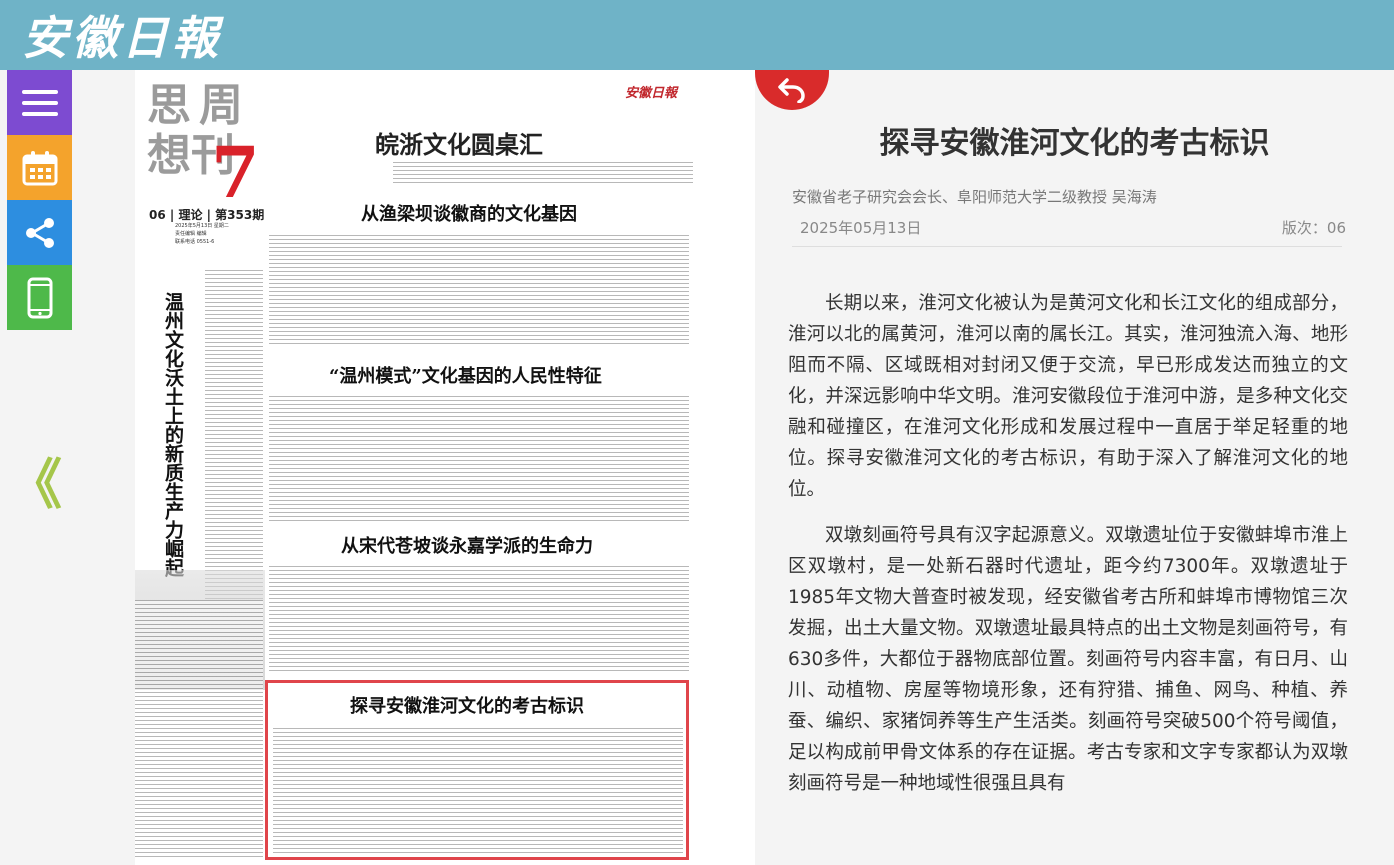  Describe the element at coordinates (467, 545) in the screenshot. I see `headline-3: 从宋代苍坡谈永嘉学派的生命力` at that location.